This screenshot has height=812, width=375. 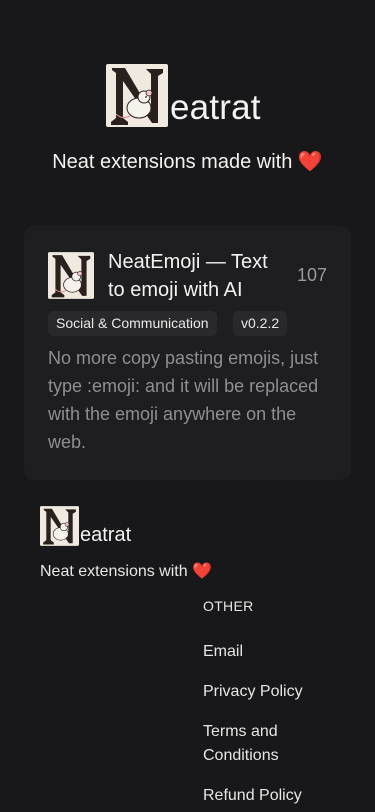 I want to click on extension-title: NeatEmoji — Text to emoji with AI, so click(x=198, y=276).